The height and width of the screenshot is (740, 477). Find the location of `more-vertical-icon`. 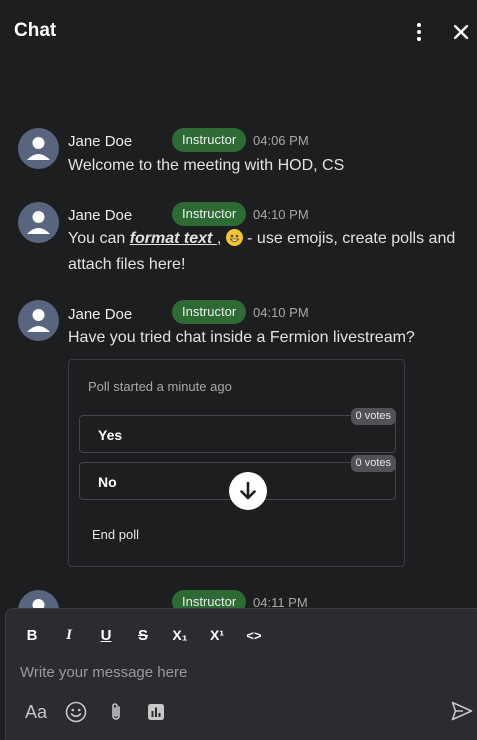

more-vertical-icon is located at coordinates (419, 32).